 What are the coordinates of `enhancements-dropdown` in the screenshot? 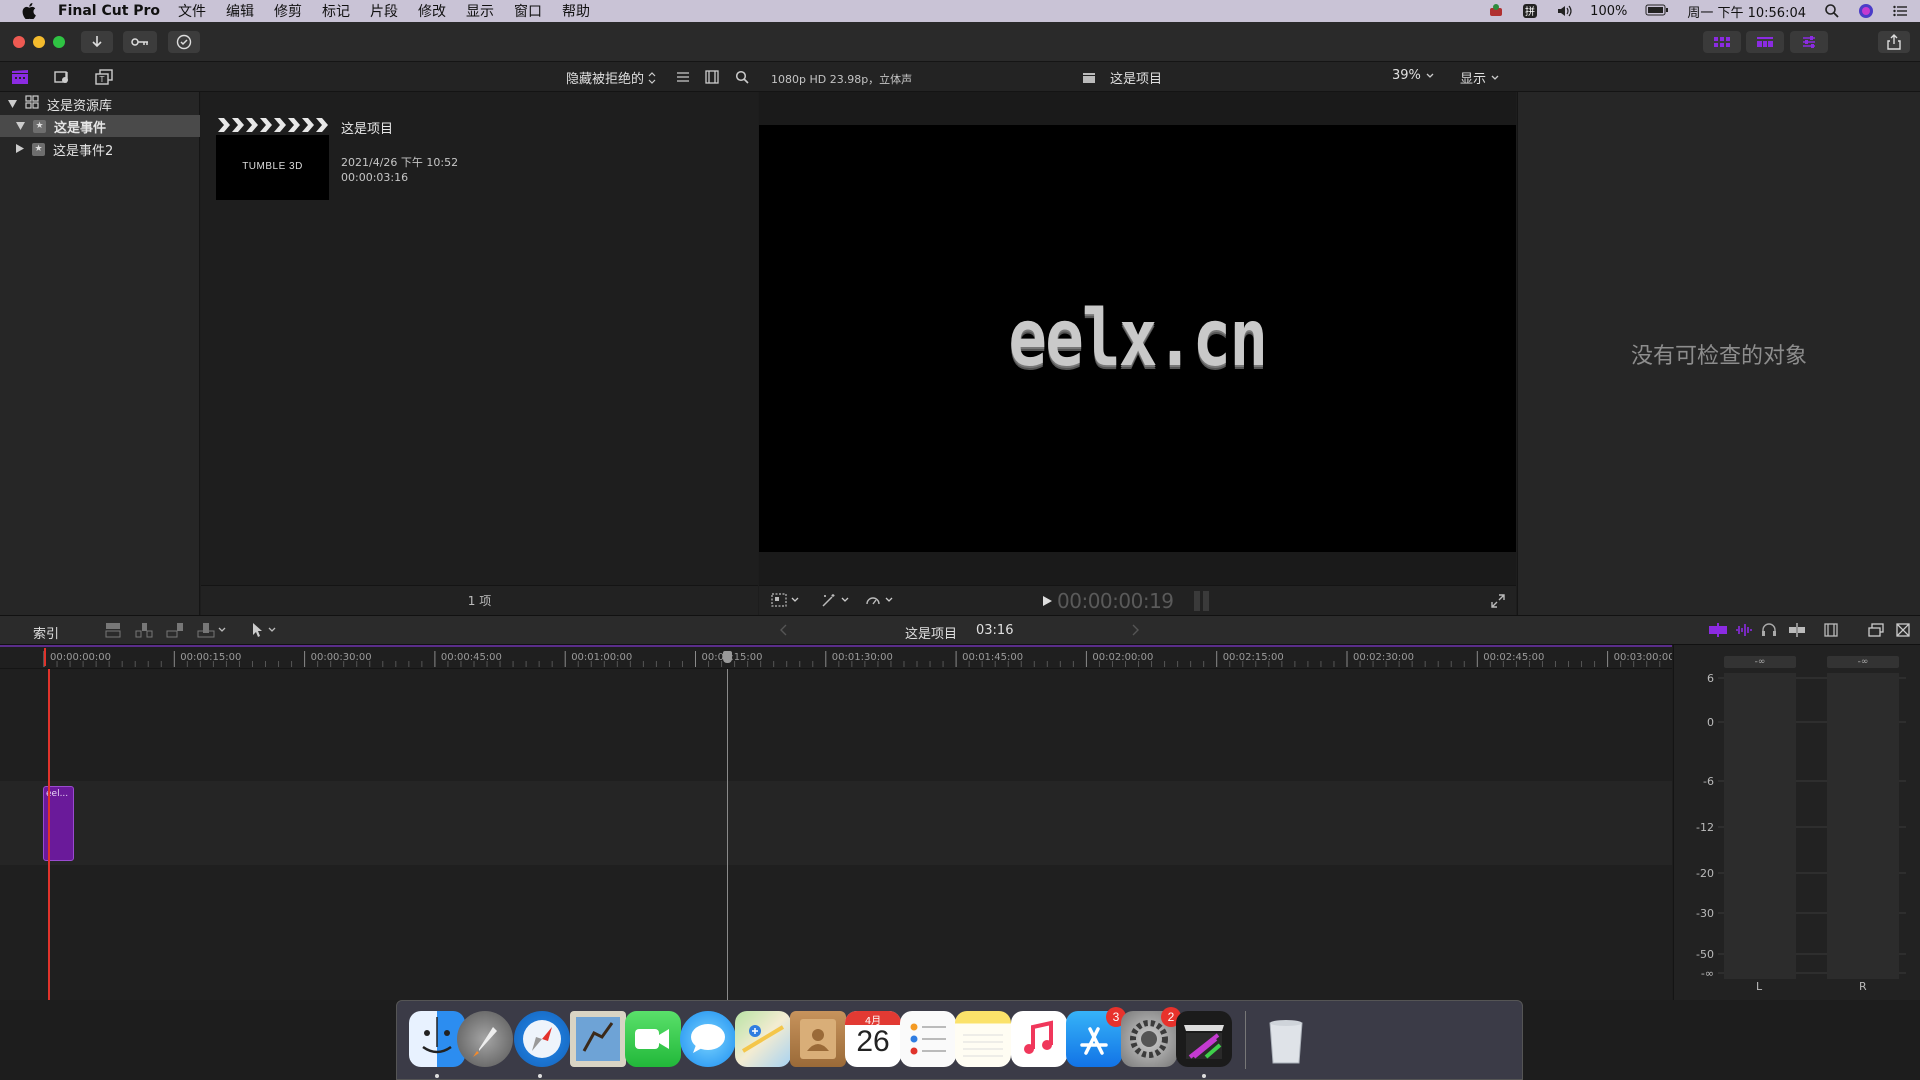 It's located at (835, 600).